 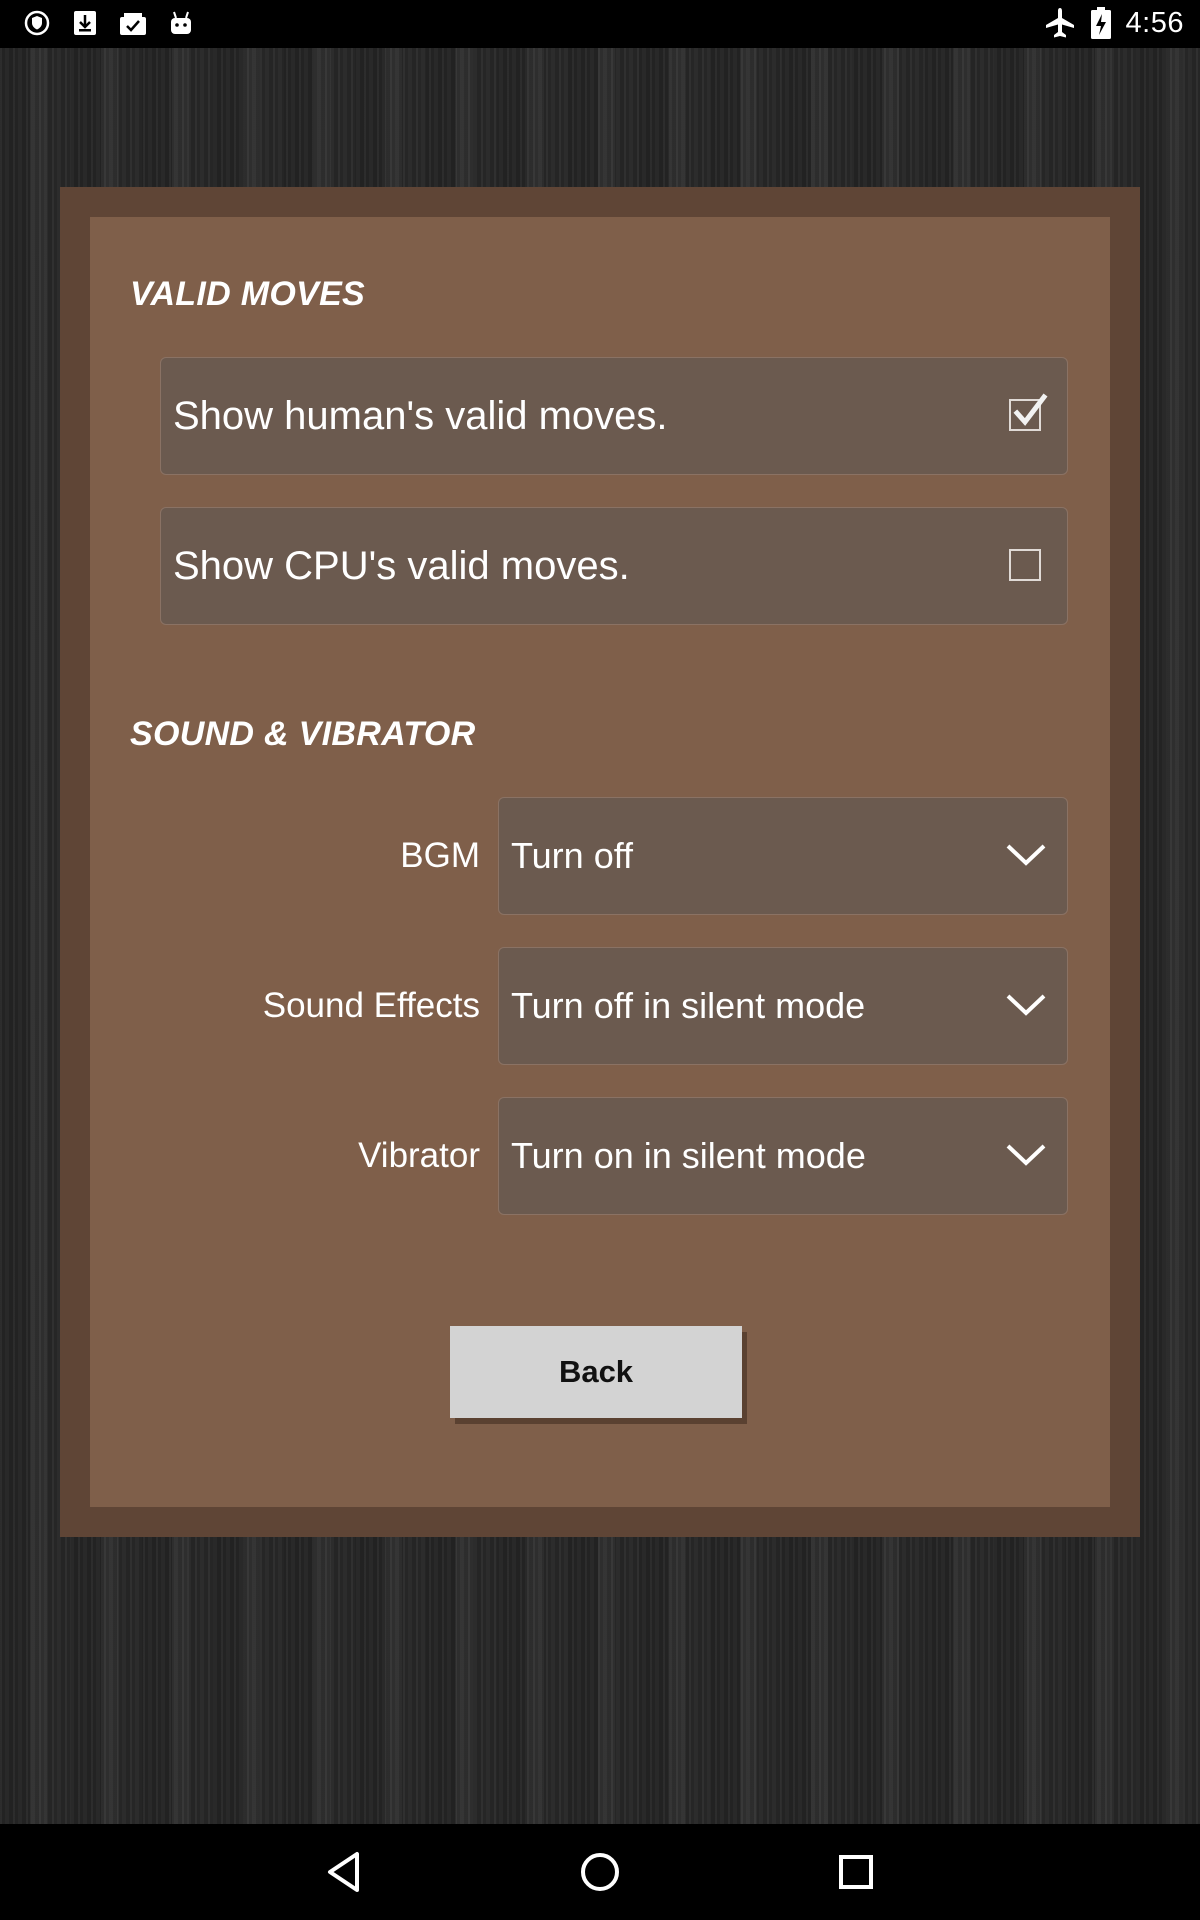 What do you see at coordinates (419, 1155) in the screenshot?
I see `vibrator-label: Vibrator` at bounding box center [419, 1155].